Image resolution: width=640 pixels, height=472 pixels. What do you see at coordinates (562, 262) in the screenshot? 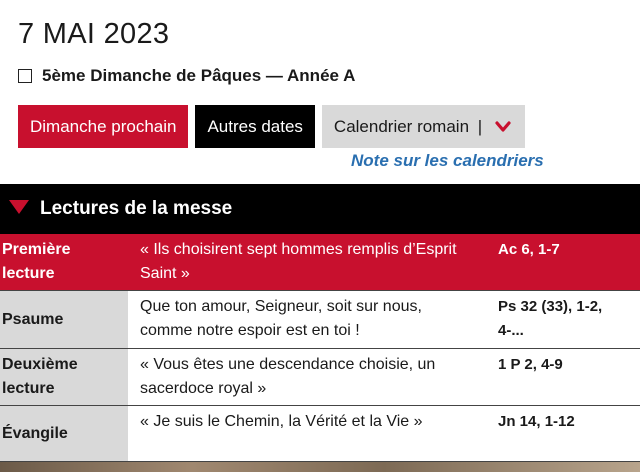
I see `reading-reference: Ac 6, 1-7` at bounding box center [562, 262].